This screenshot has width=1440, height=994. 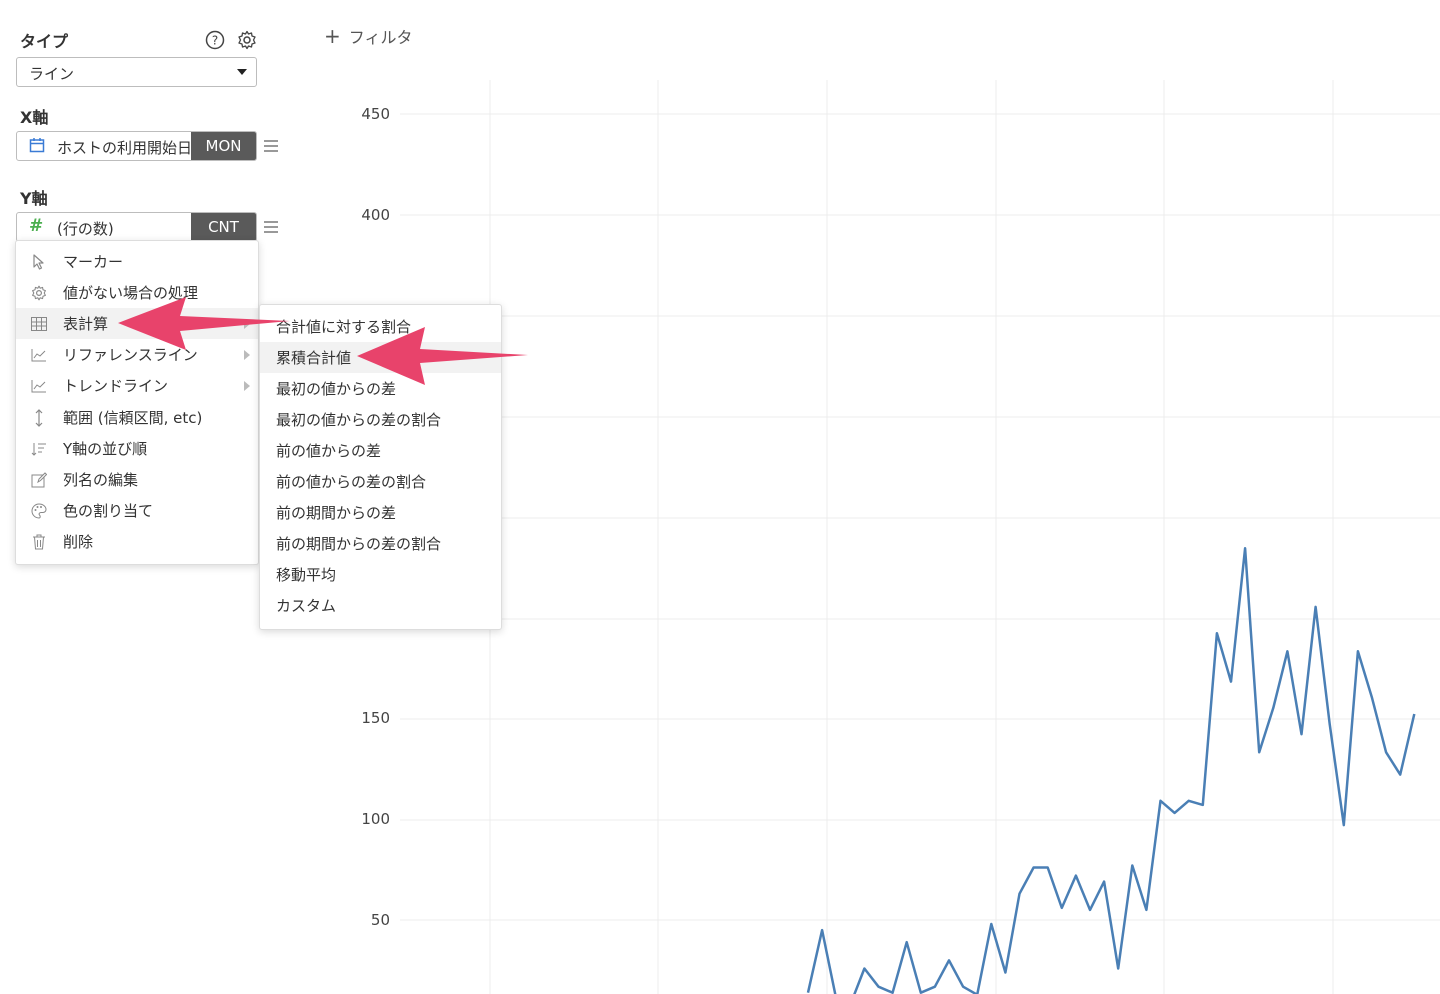 What do you see at coordinates (380, 388) in the screenshot?
I see `submenu-item-diff-from-first: 最初の値からの差` at bounding box center [380, 388].